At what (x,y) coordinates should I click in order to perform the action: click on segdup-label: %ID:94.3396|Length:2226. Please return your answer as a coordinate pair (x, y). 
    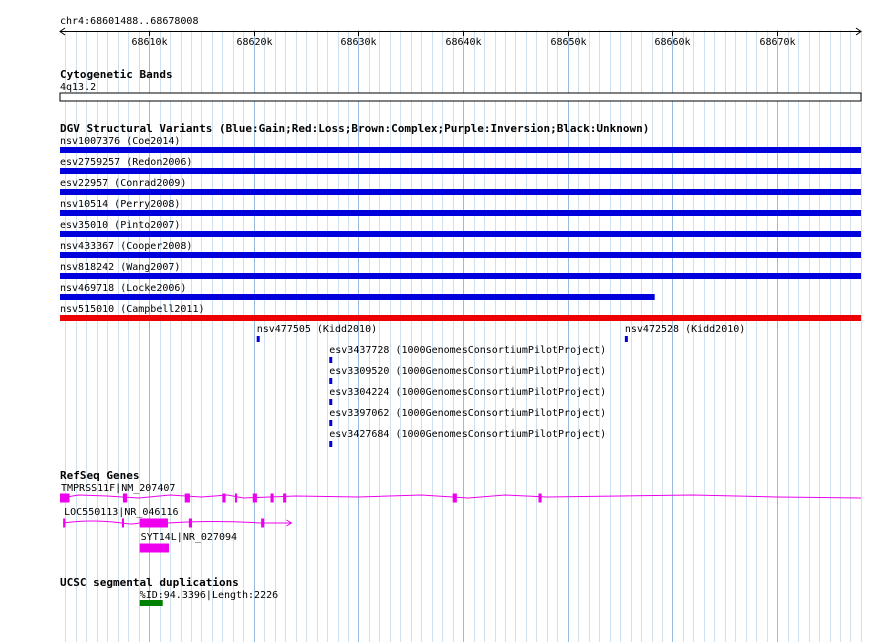
    Looking at the image, I should click on (209, 595).